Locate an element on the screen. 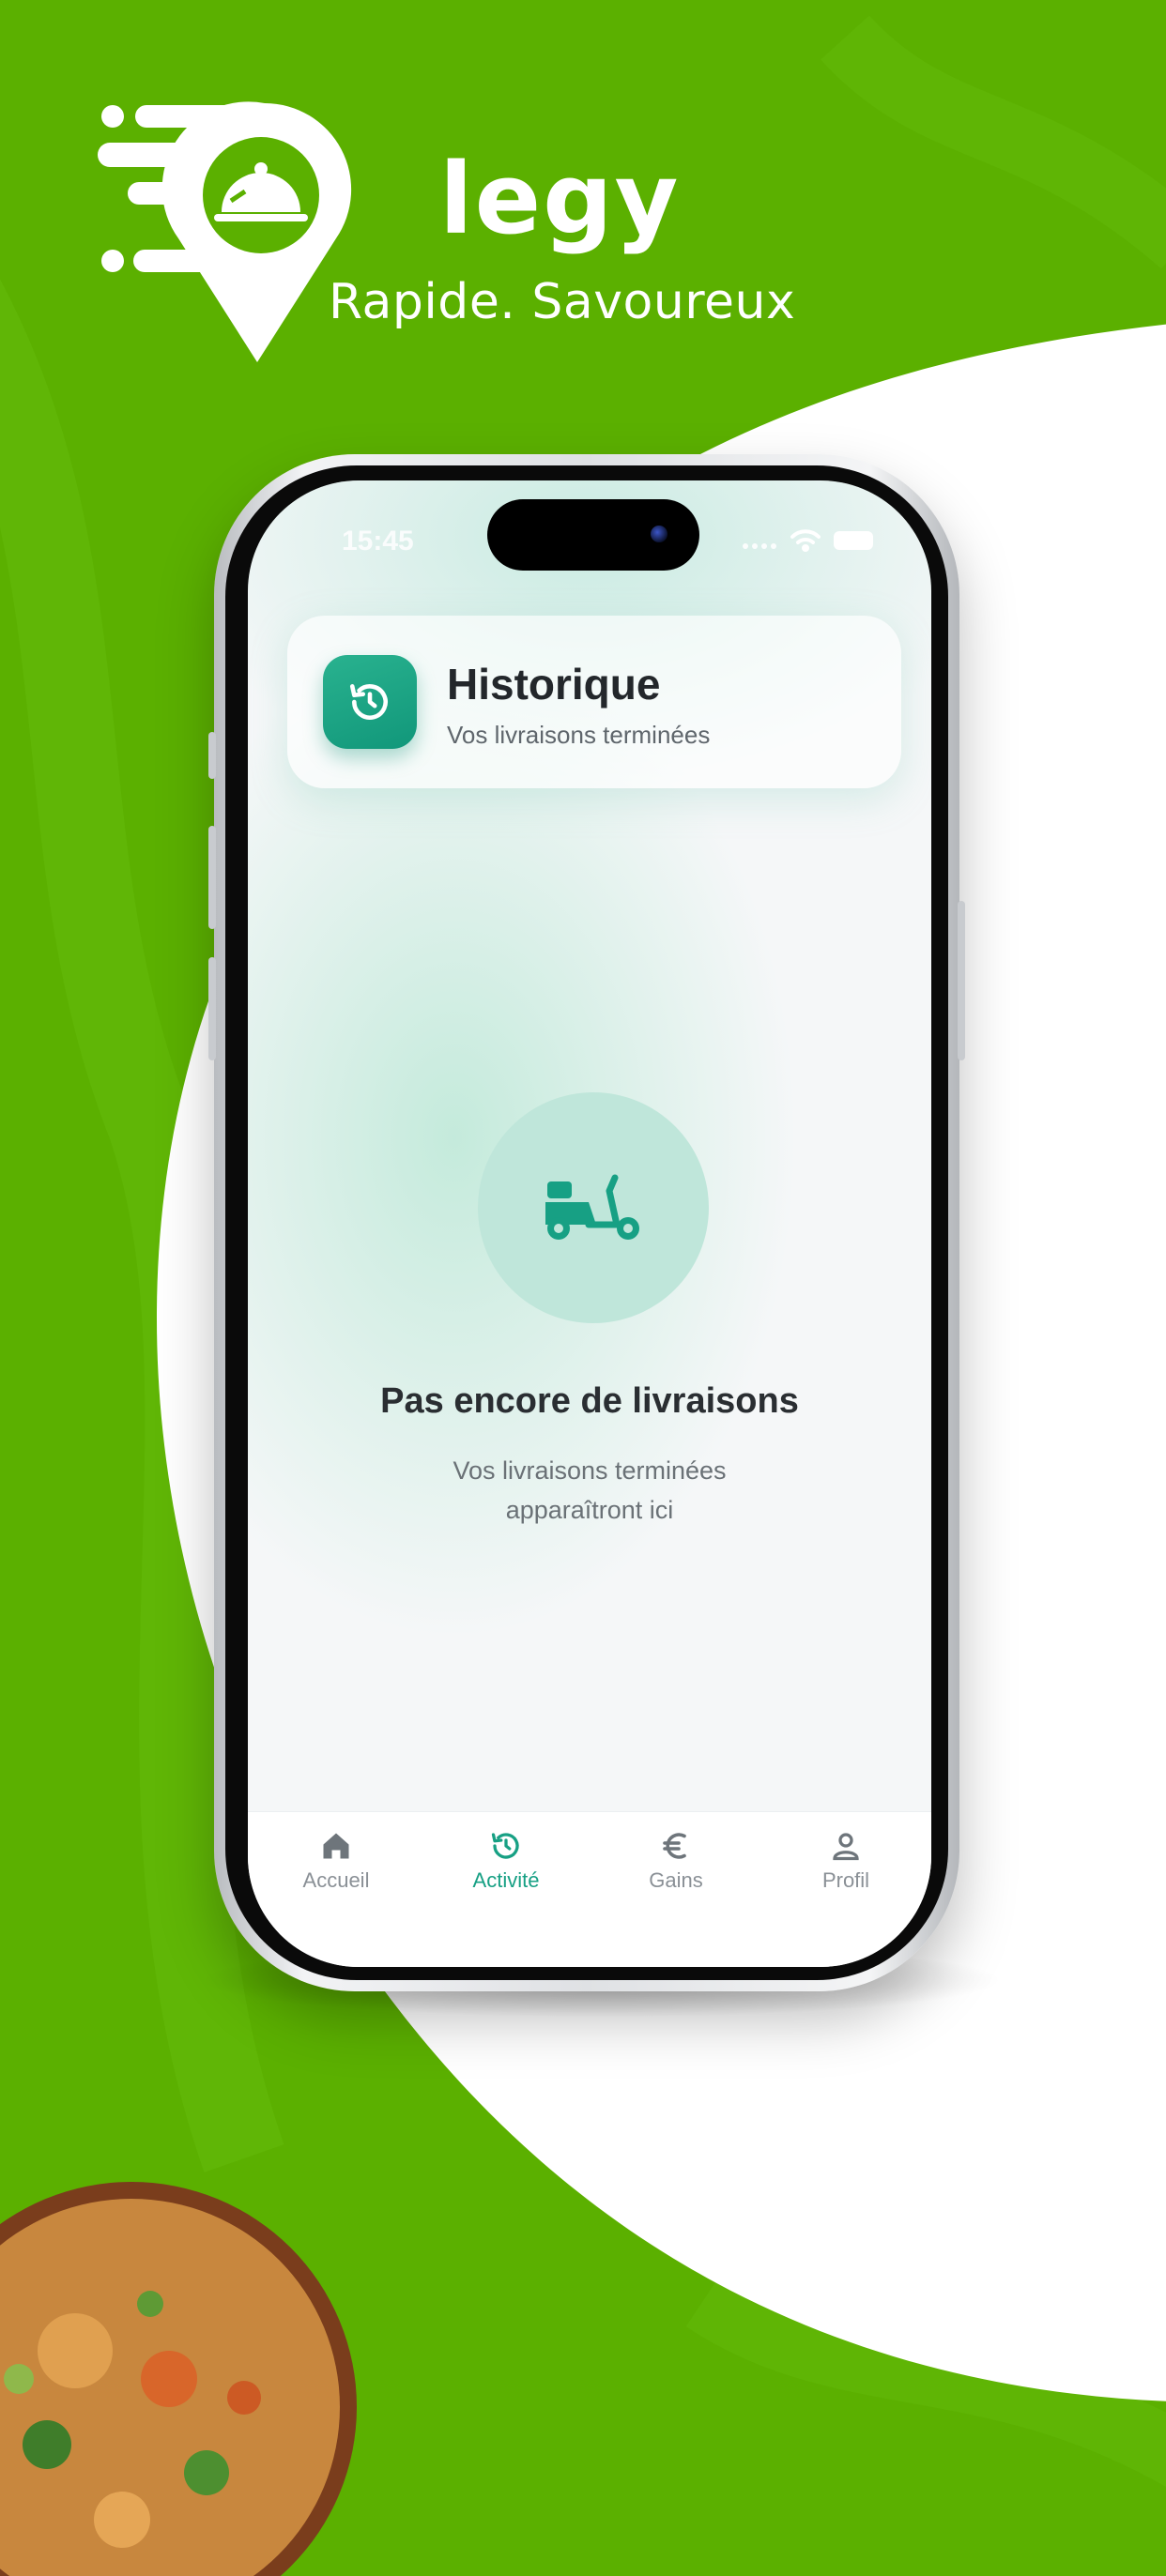 This screenshot has width=1166, height=2576. brand-logo is located at coordinates (225, 231).